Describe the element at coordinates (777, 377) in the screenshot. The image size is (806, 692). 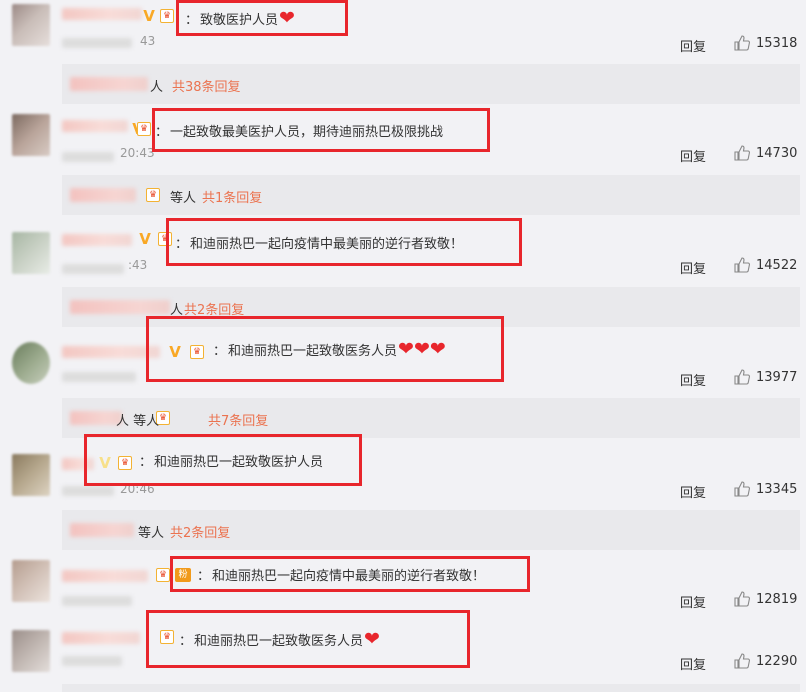
I see `like-count: 13977` at that location.